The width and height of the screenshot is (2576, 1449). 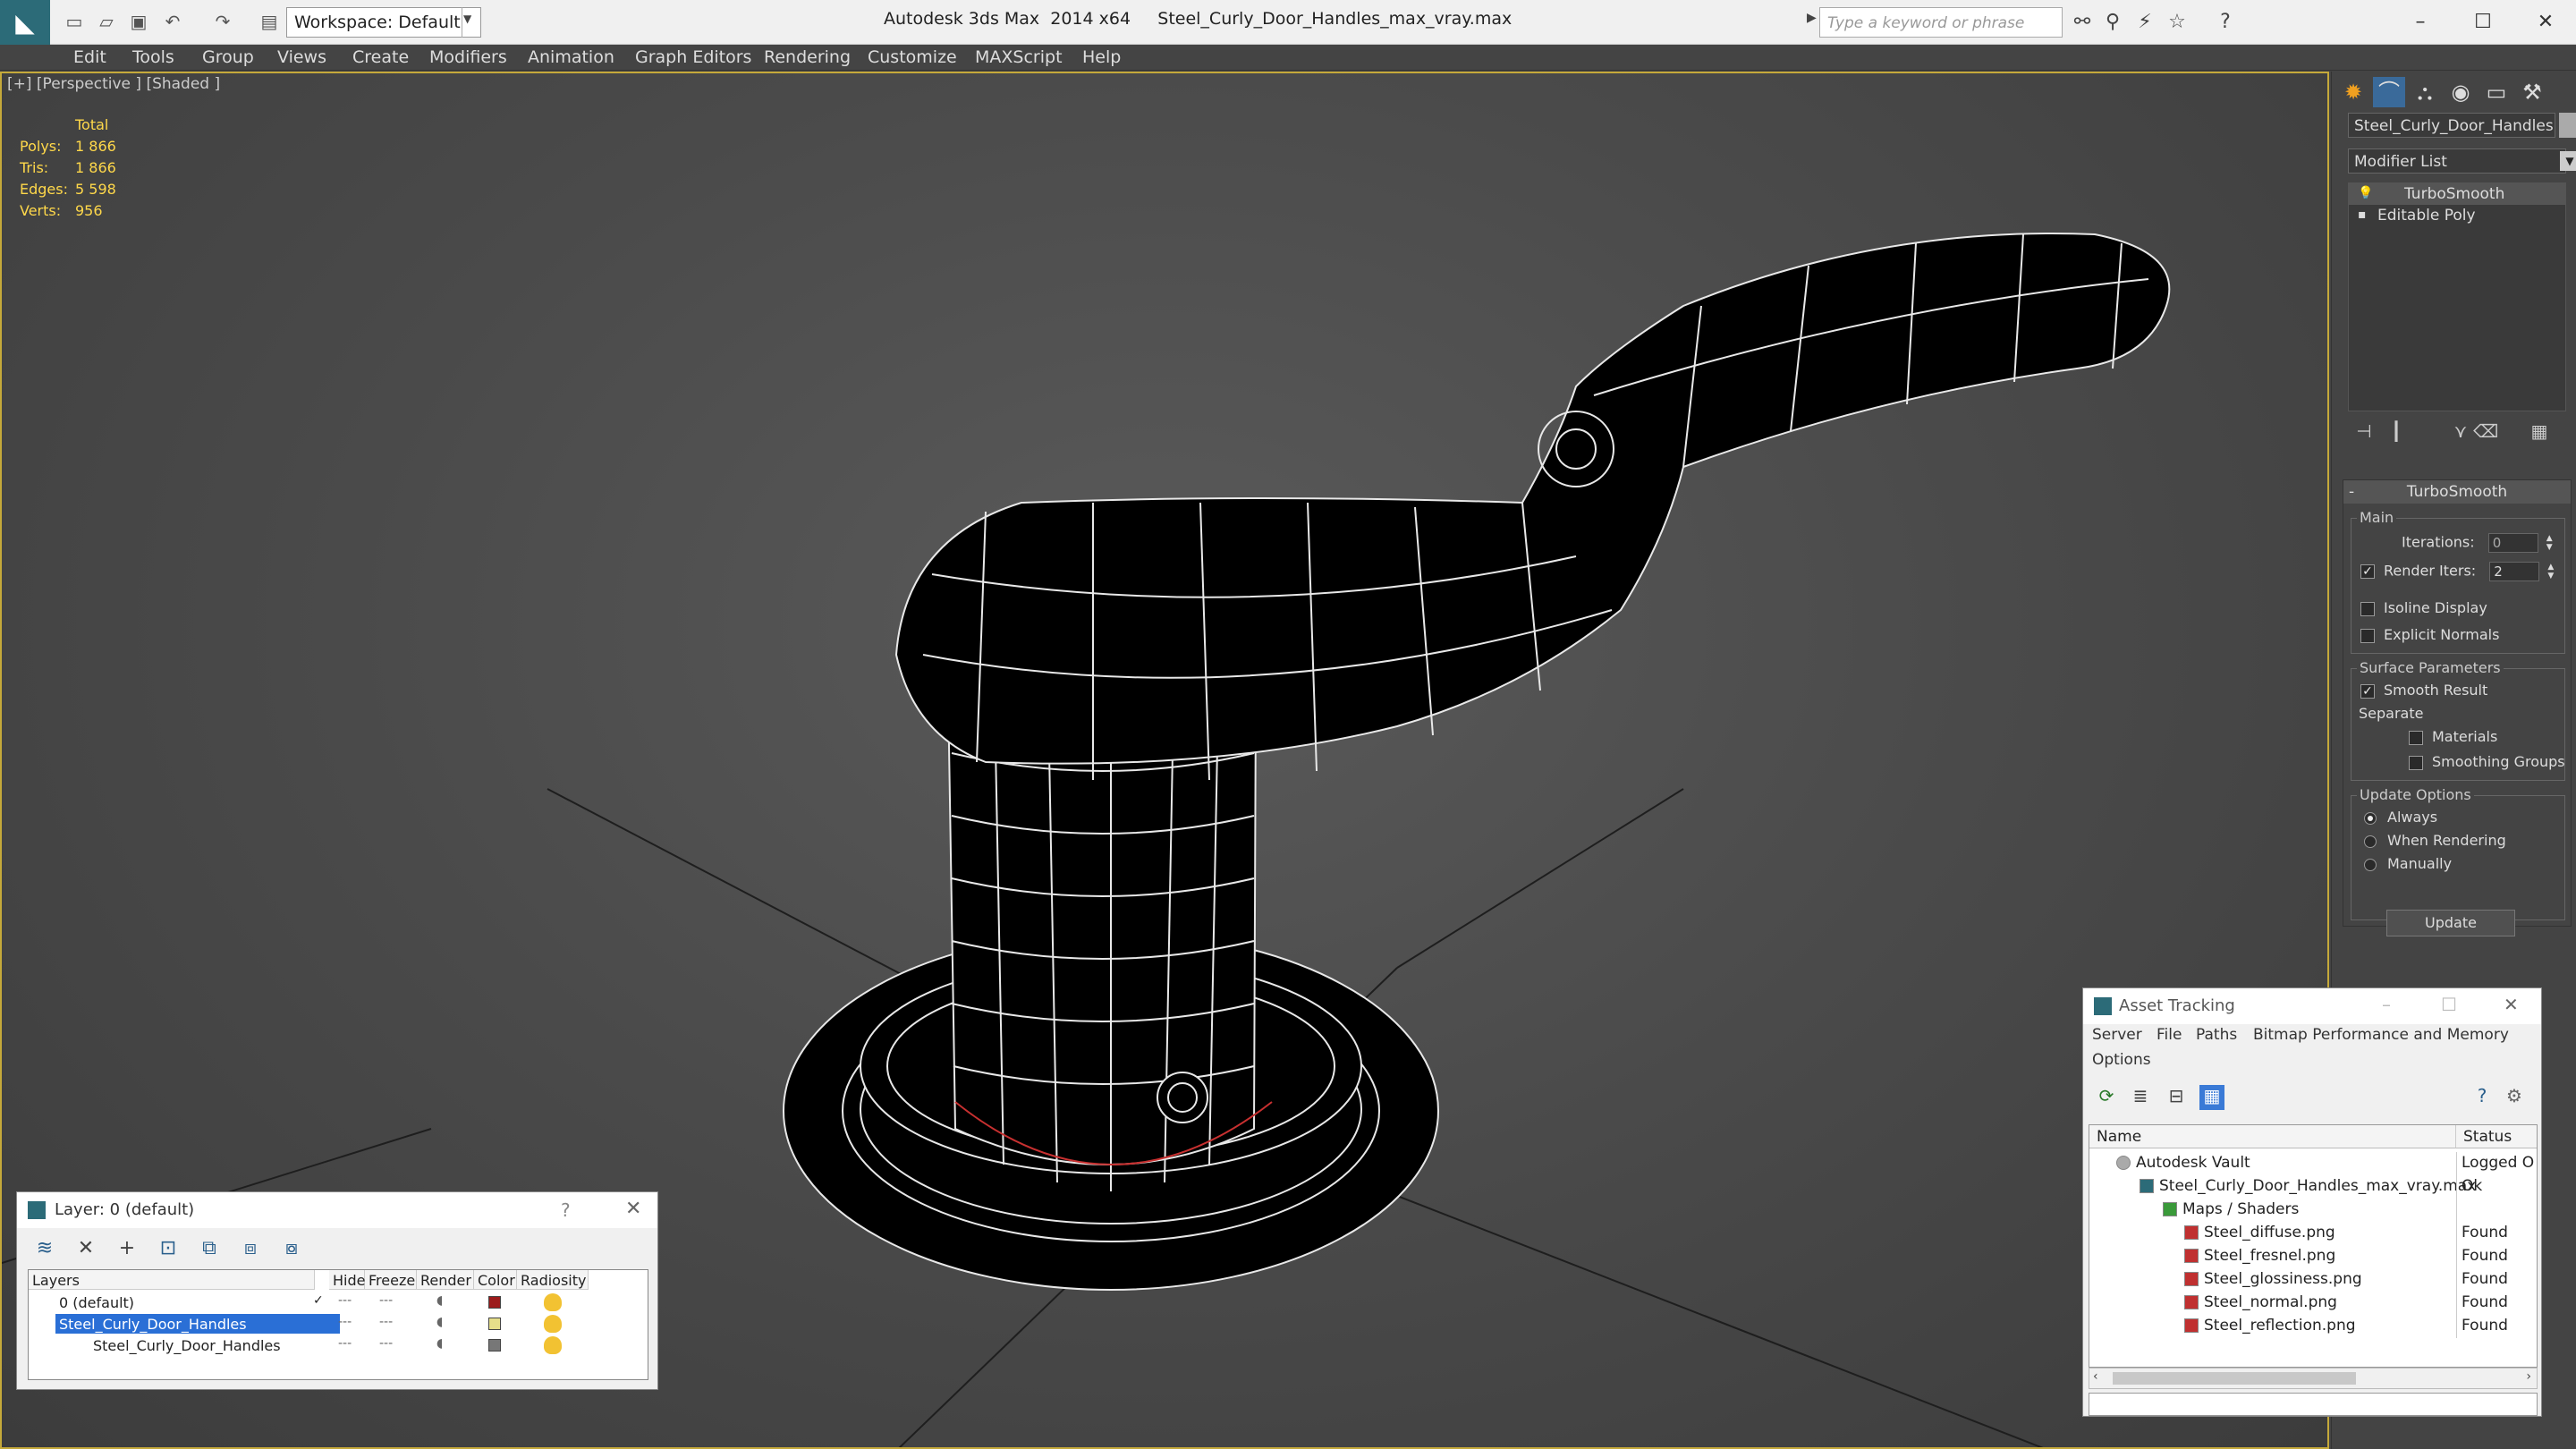 What do you see at coordinates (153, 57) in the screenshot?
I see `menu-tools: Tools` at bounding box center [153, 57].